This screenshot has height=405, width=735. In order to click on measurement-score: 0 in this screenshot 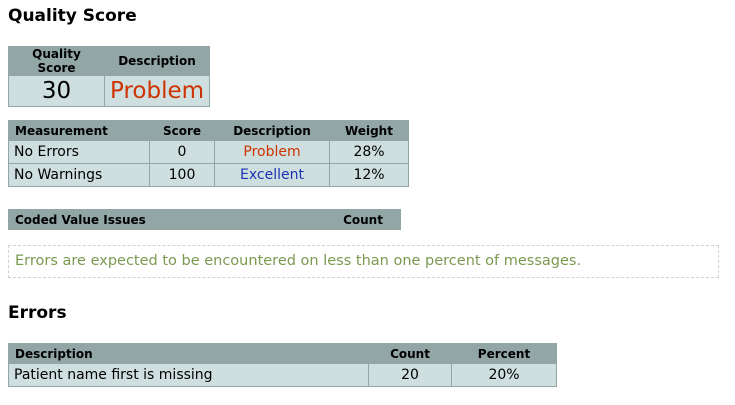, I will do `click(182, 152)`.